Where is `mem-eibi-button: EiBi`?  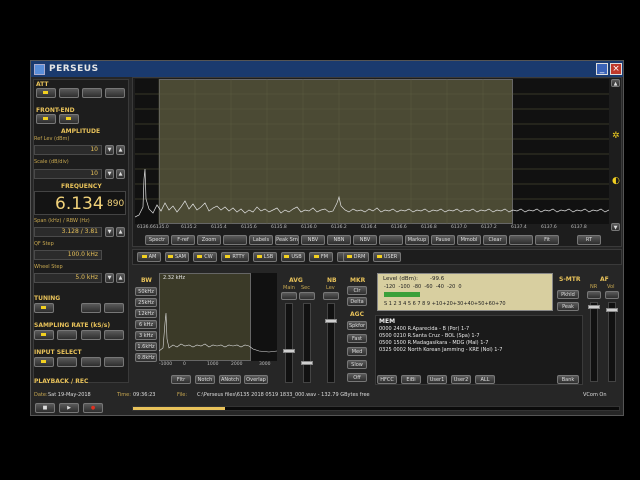 mem-eibi-button: EiBi is located at coordinates (411, 379).